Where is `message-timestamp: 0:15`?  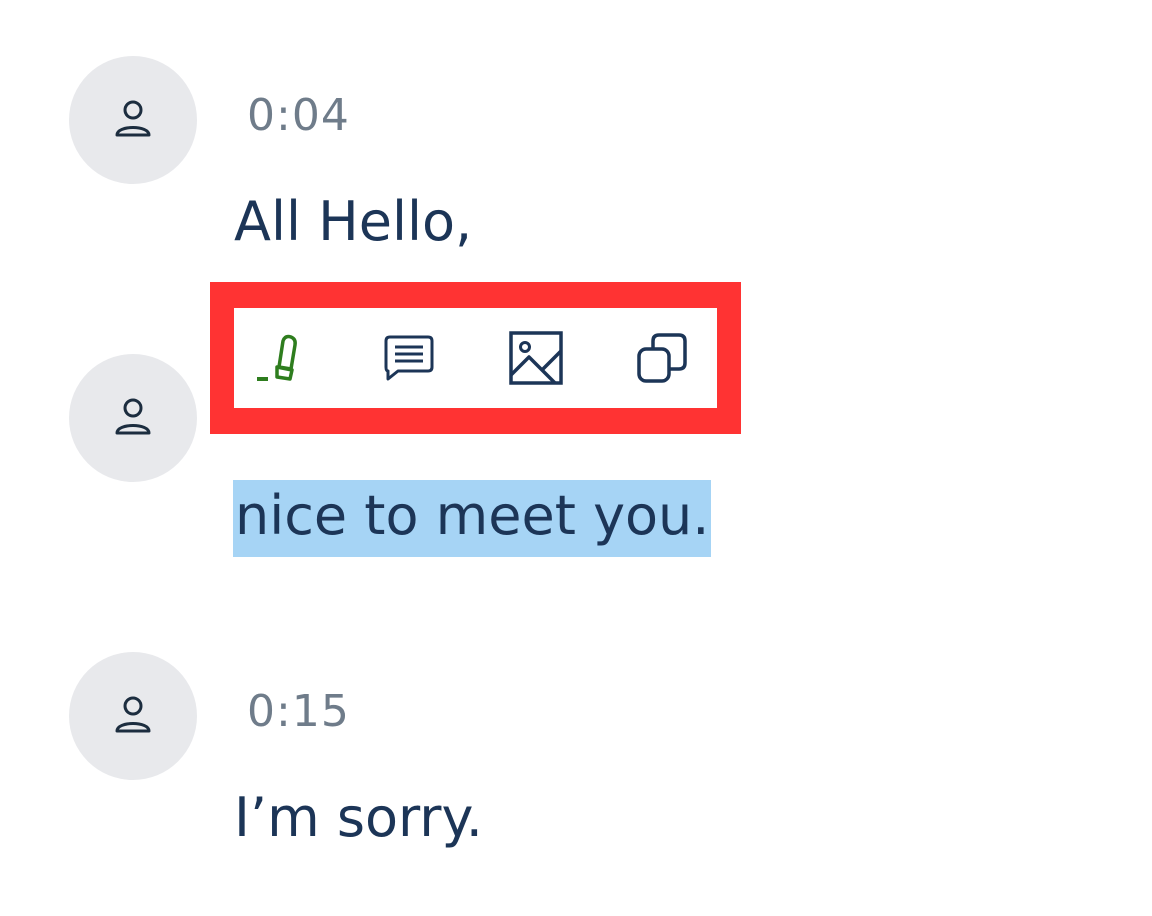 message-timestamp: 0:15 is located at coordinates (298, 711).